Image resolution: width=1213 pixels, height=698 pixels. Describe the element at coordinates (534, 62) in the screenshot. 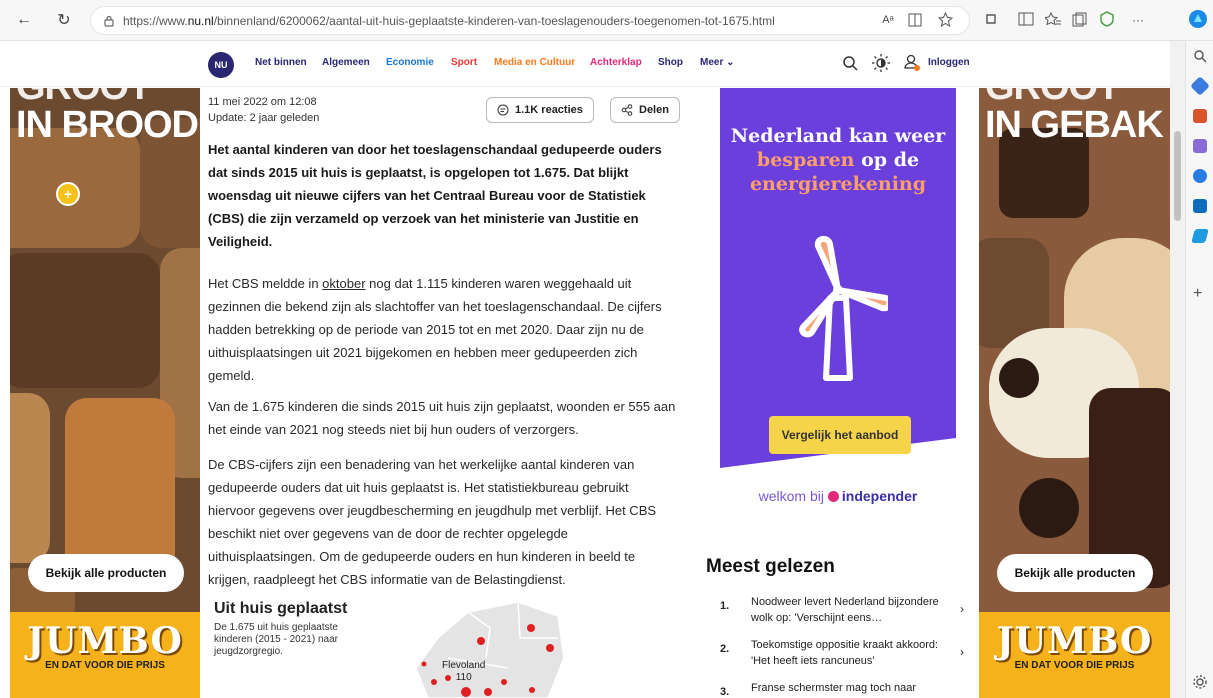

I see `nav-media-en-cultuur: Media en Cultuur` at that location.